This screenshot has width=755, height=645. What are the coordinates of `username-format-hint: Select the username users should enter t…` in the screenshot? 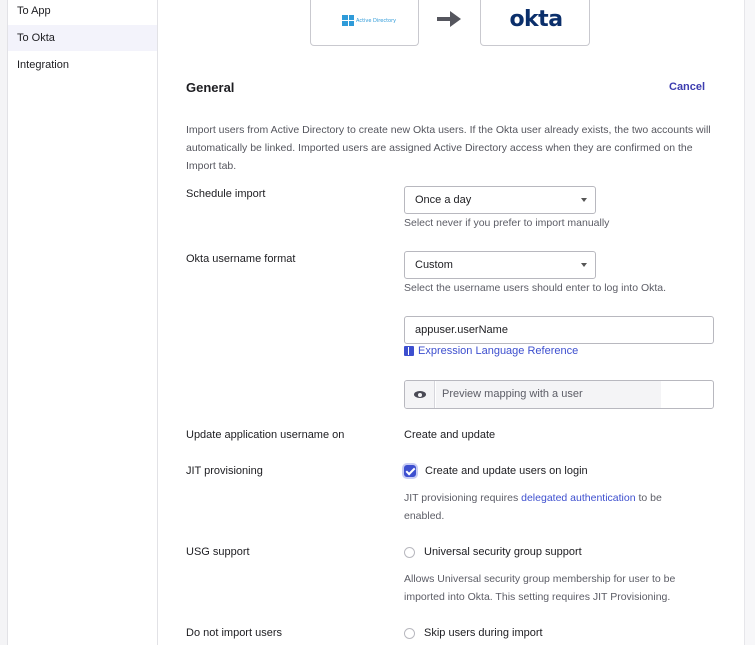 It's located at (535, 288).